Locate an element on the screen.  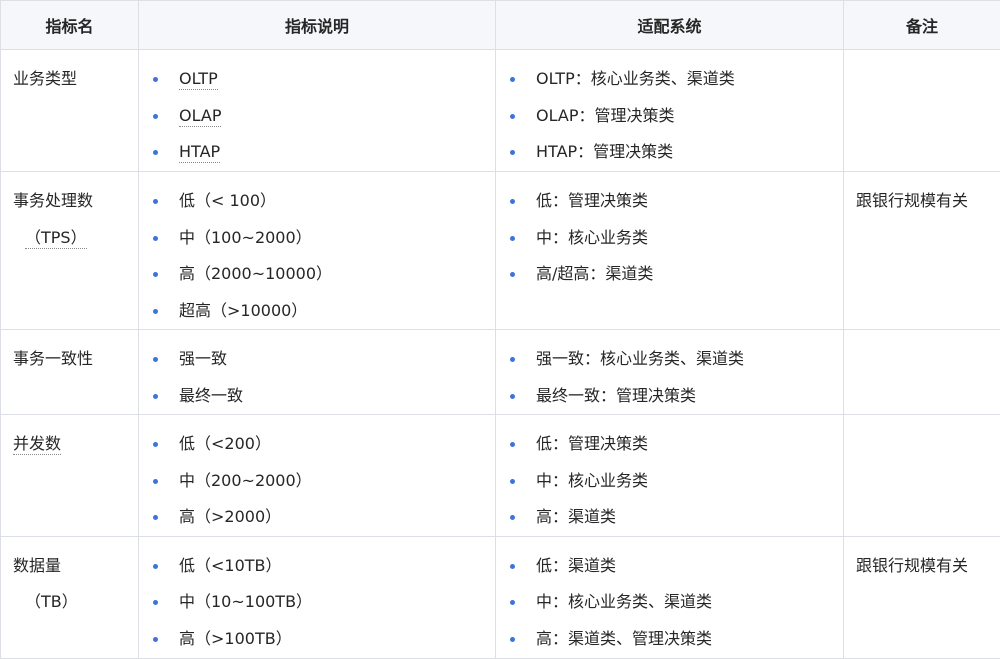
list-item: 高/超高：渠道类 is located at coordinates (675, 274).